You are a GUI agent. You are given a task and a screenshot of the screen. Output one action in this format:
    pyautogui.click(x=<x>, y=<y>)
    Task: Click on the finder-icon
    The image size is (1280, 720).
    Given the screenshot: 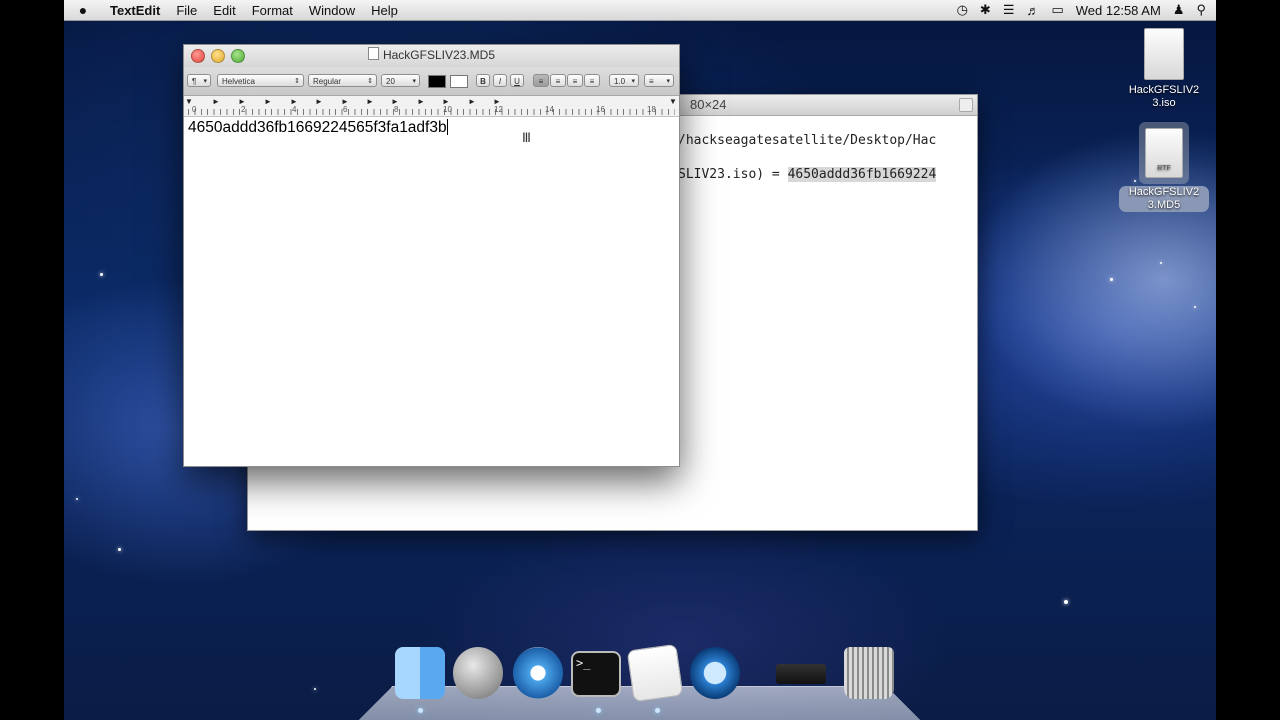 What is the action you would take?
    pyautogui.click(x=420, y=673)
    